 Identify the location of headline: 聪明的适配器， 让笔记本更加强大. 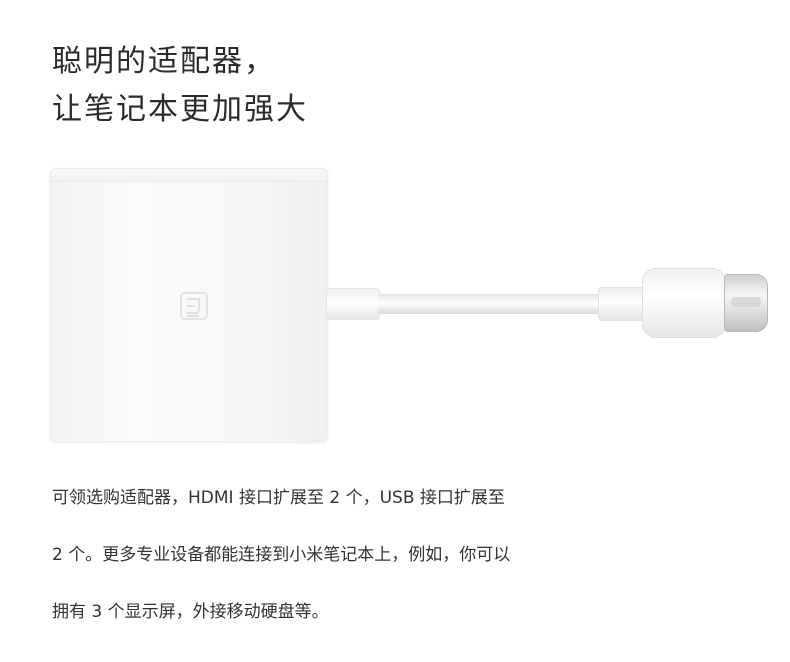
(180, 86).